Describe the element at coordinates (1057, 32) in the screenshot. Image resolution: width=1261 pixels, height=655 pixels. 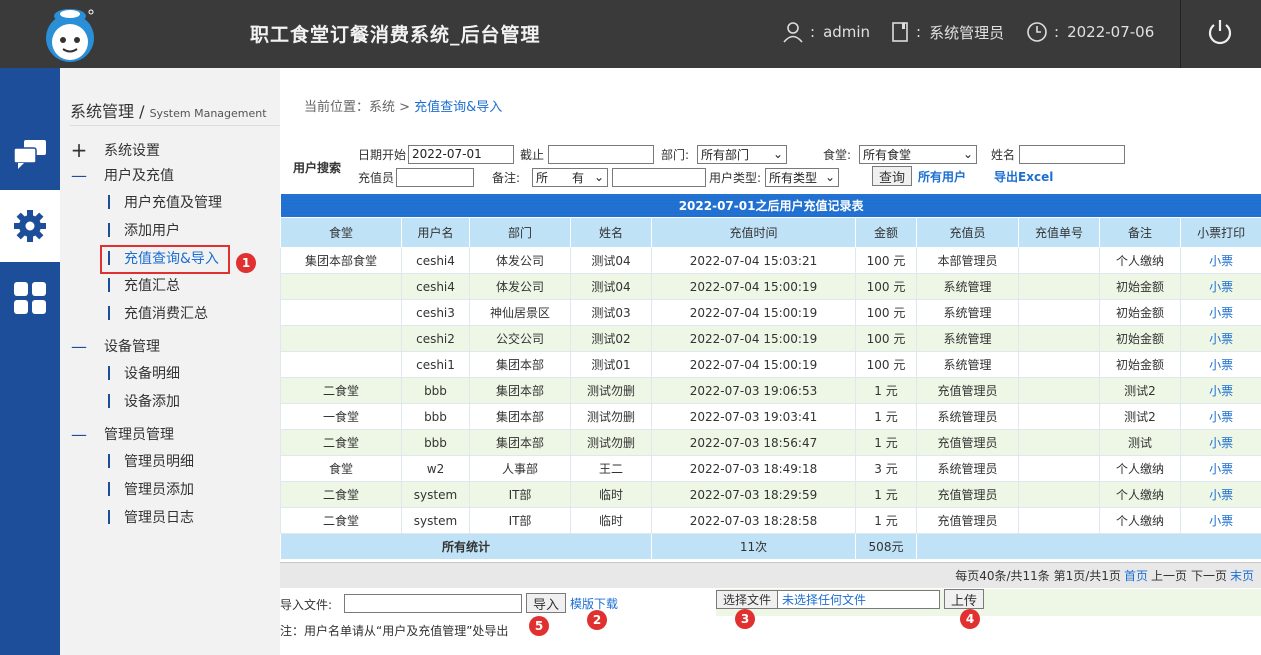
I see `date-label: :` at that location.